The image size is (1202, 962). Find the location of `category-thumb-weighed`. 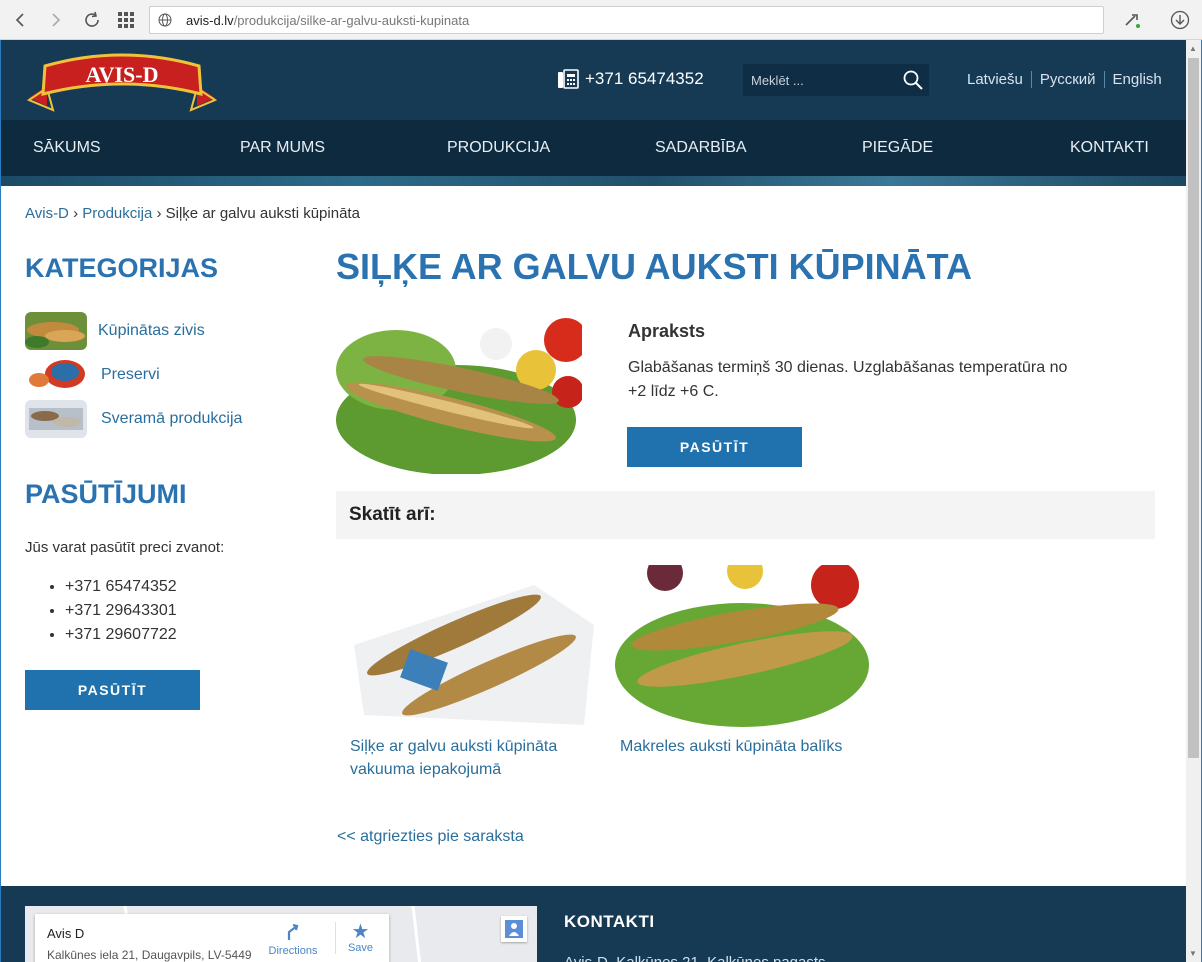

category-thumb-weighed is located at coordinates (56, 419).